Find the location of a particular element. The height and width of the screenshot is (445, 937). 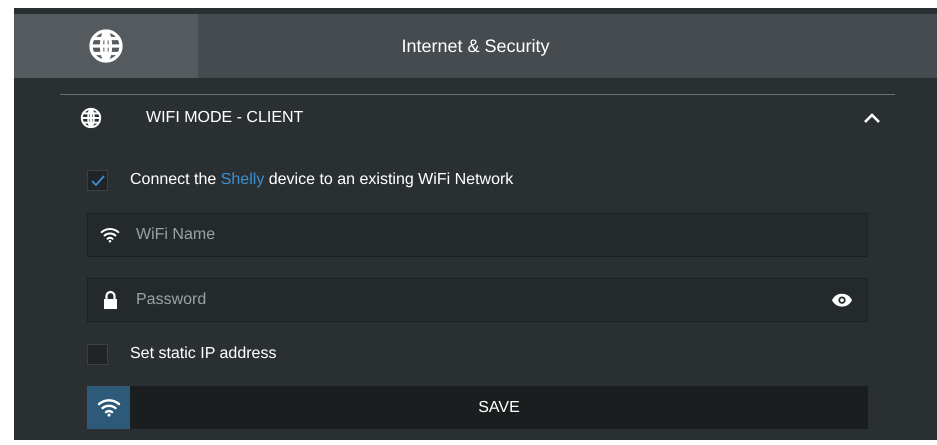

shelly-link: Shelly is located at coordinates (242, 179).